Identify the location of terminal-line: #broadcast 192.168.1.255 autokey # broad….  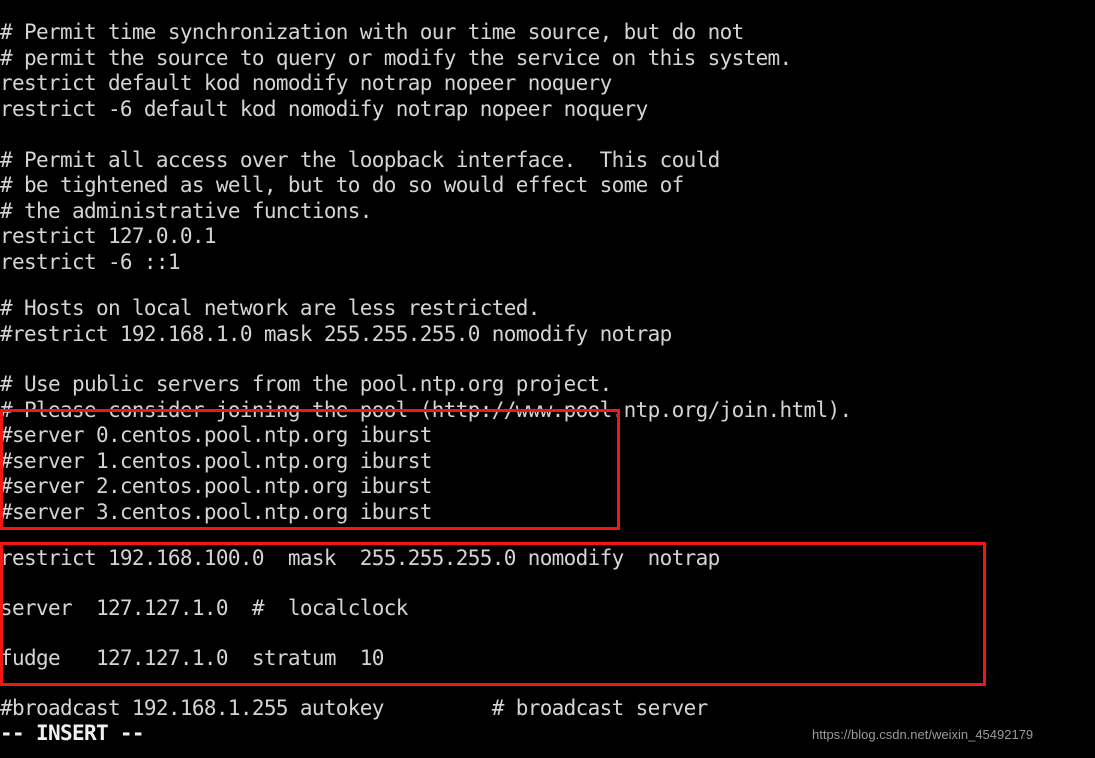
(354, 709).